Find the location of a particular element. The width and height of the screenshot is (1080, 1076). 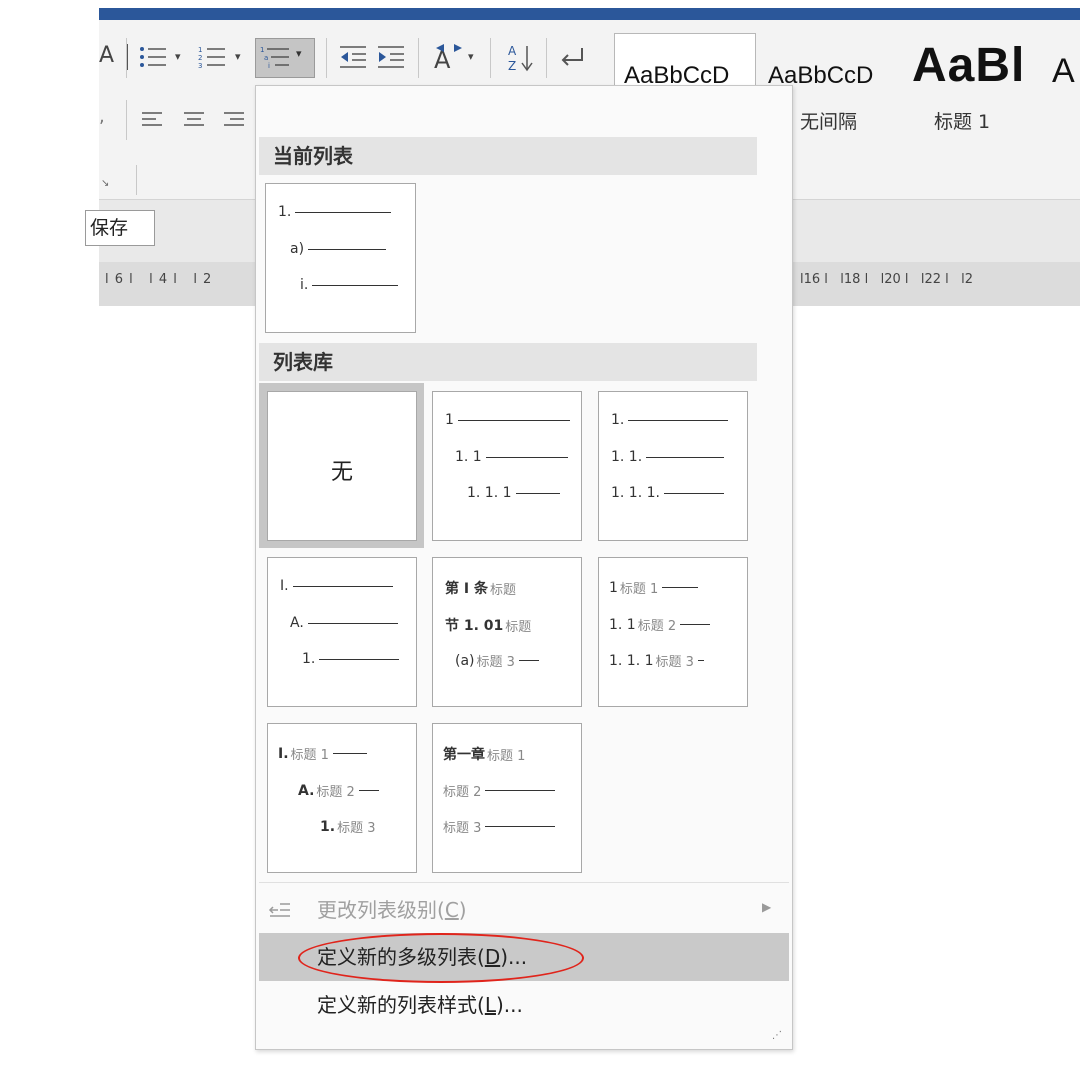

style-preview-heading1: AaBl is located at coordinates (968, 65).